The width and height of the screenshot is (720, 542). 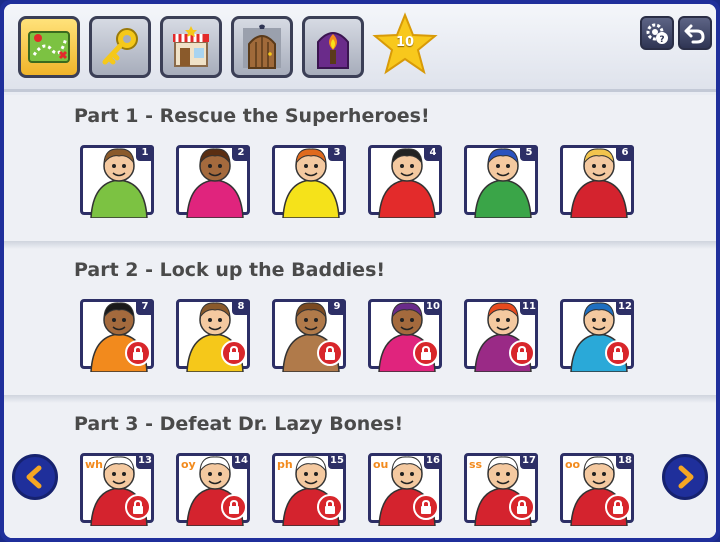 I want to click on star-count: 10, so click(x=405, y=42).